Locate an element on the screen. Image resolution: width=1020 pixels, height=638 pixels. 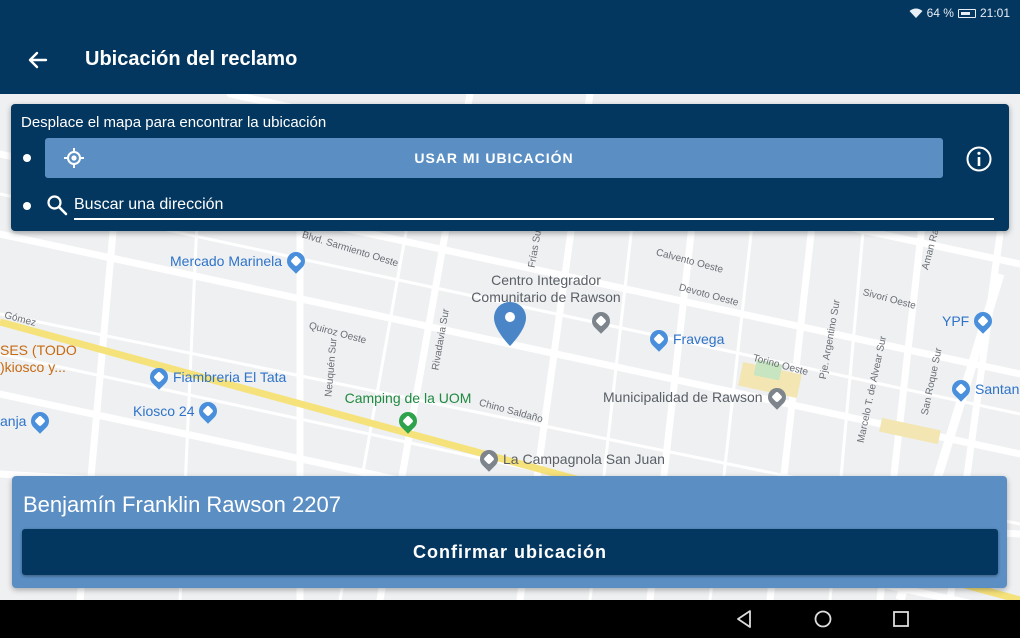
page-title: Ubicación del reclamo is located at coordinates (191, 59).